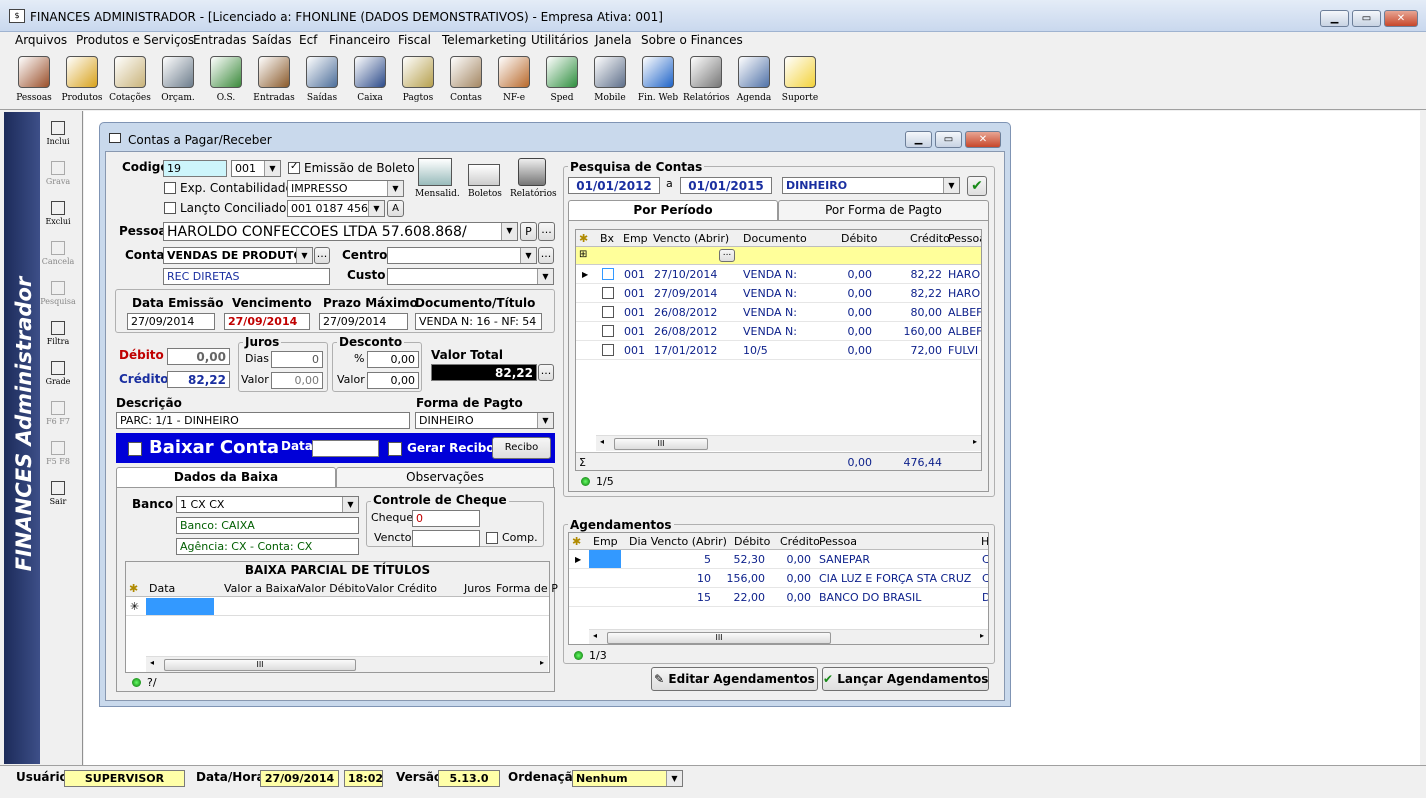  I want to click on toolbar-quote-button: Cotações, so click(130, 81).